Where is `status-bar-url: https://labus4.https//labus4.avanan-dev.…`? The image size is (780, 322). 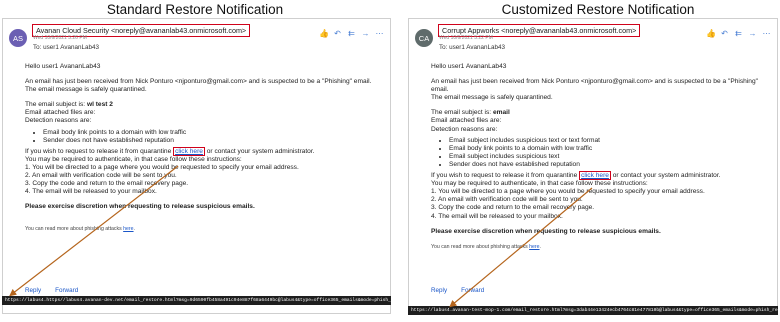 status-bar-url: https://labus4.https//labus4.avanan-dev.… is located at coordinates (196, 300).